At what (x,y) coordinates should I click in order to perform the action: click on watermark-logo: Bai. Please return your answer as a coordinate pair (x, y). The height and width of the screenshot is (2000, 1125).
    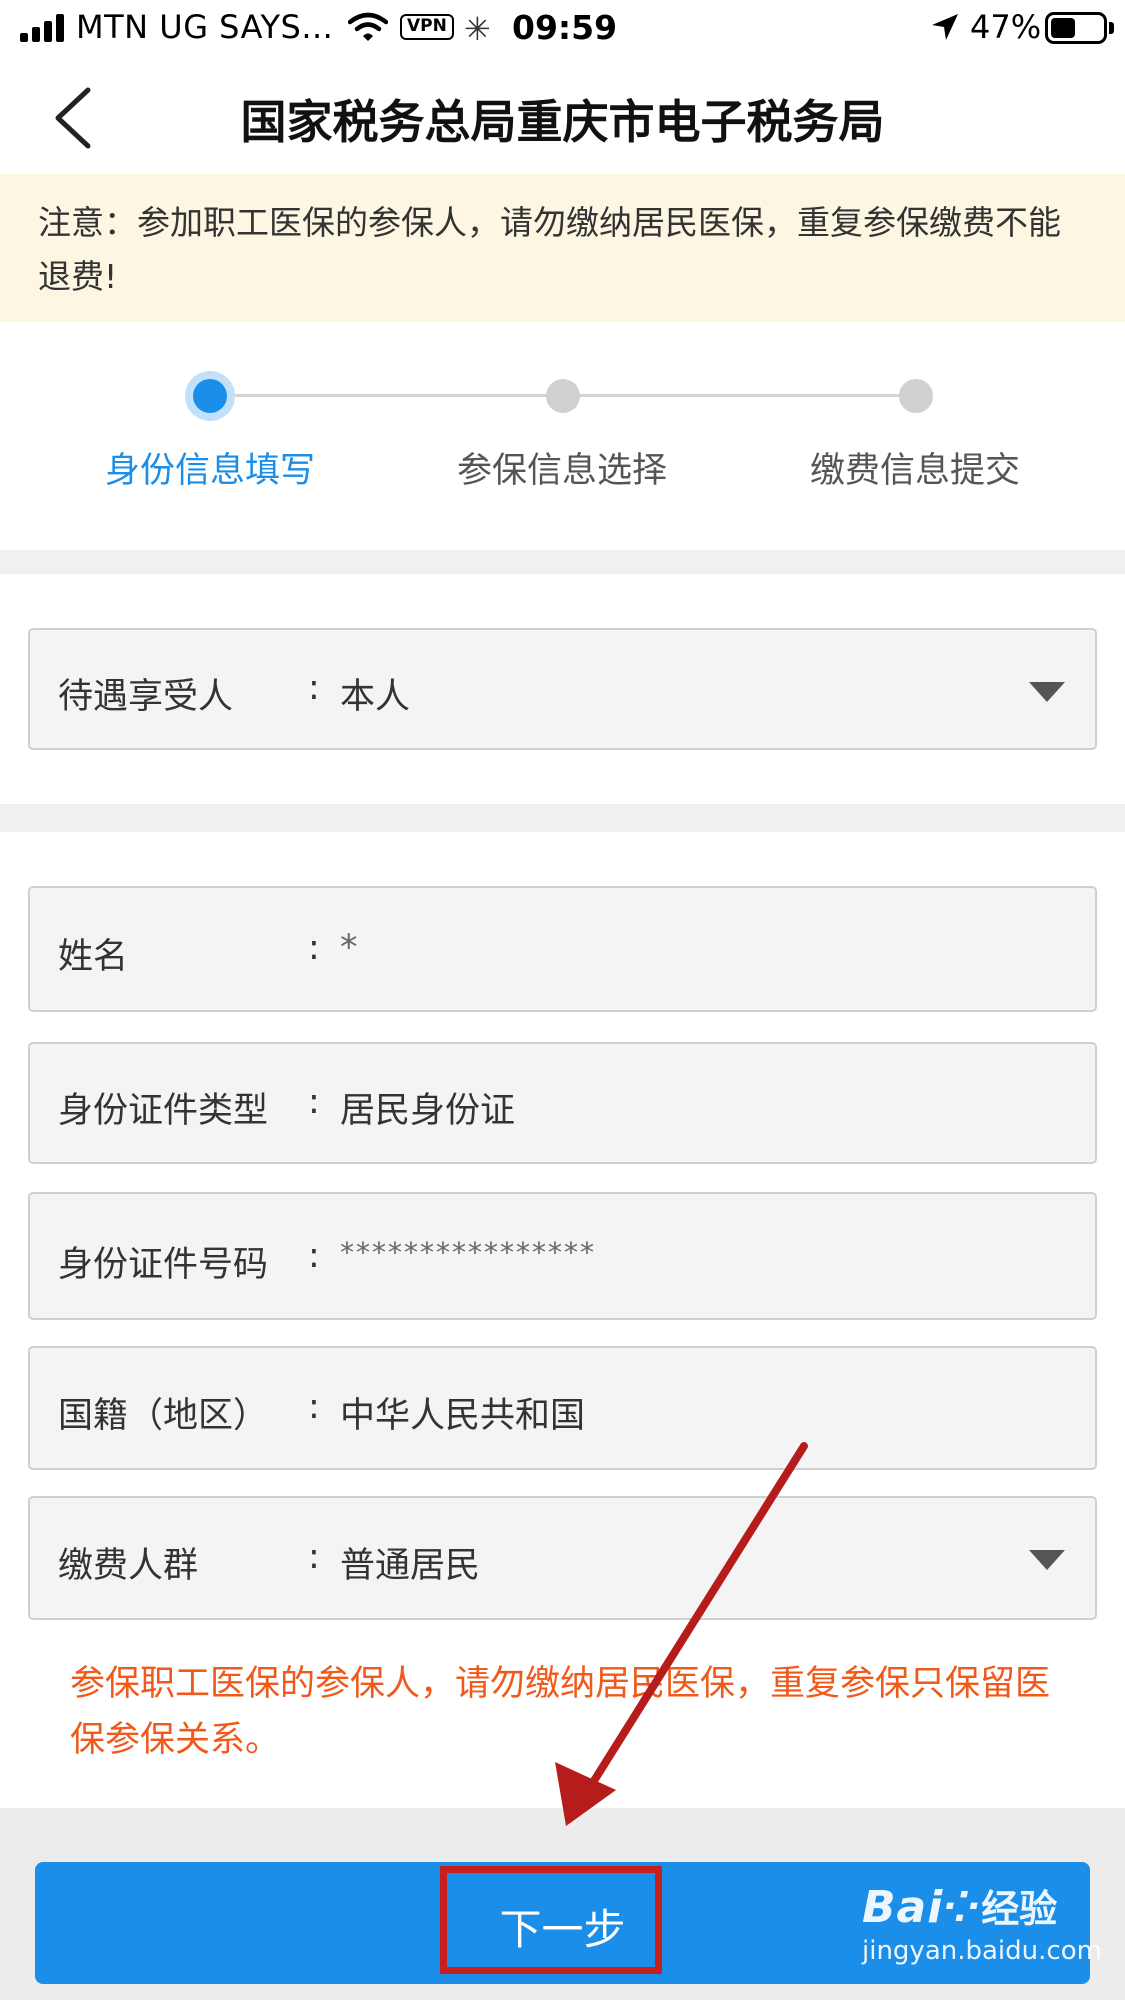
    Looking at the image, I should click on (903, 1907).